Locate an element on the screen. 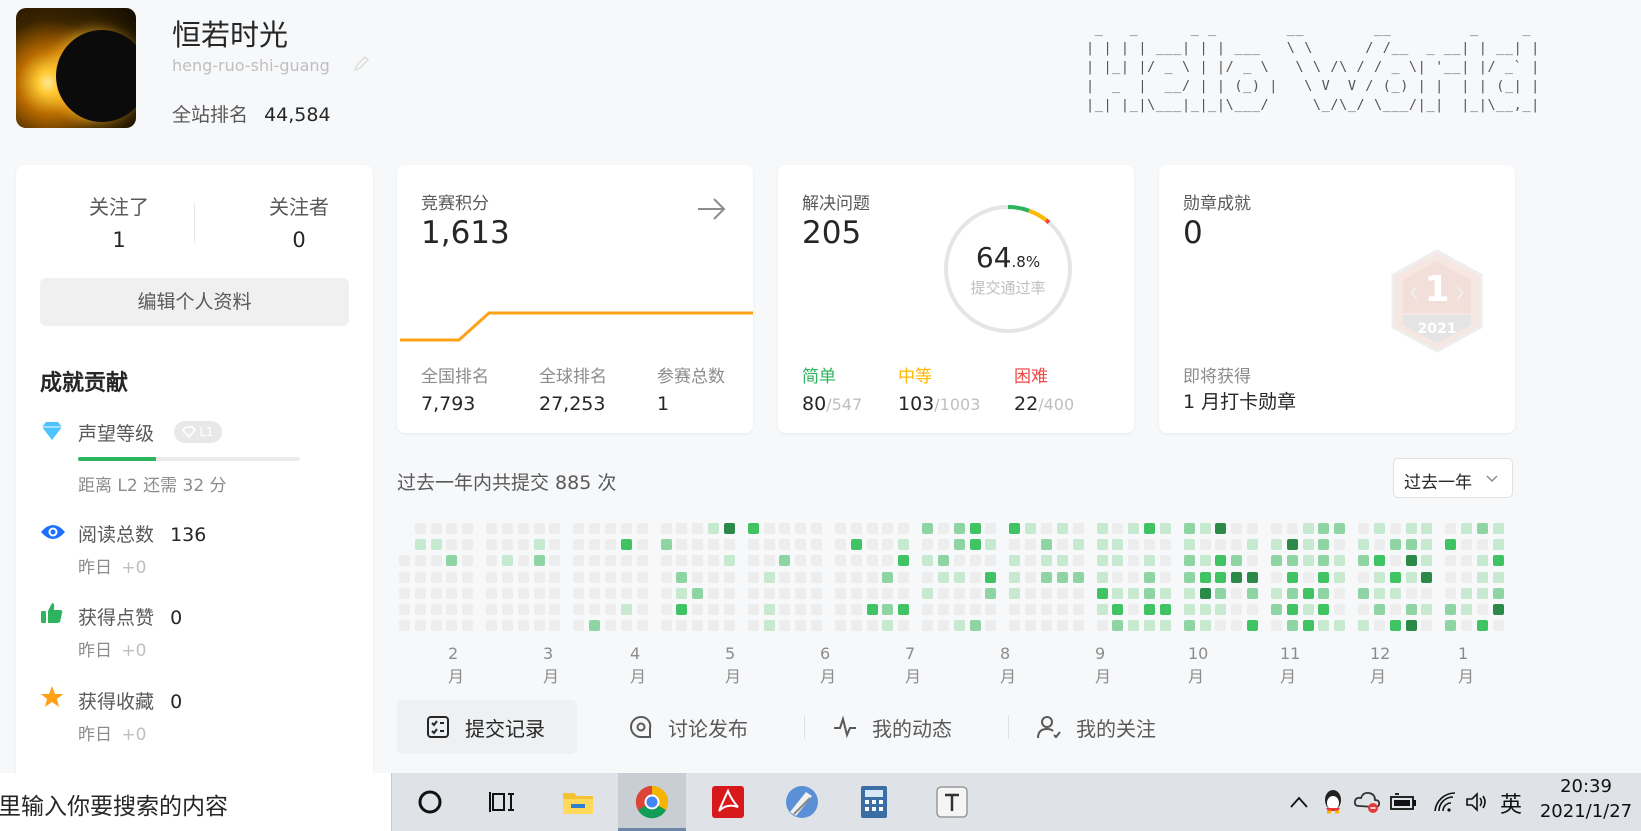 This screenshot has width=1641, height=831. show-hidden-icons-chevron is located at coordinates (1299, 802).